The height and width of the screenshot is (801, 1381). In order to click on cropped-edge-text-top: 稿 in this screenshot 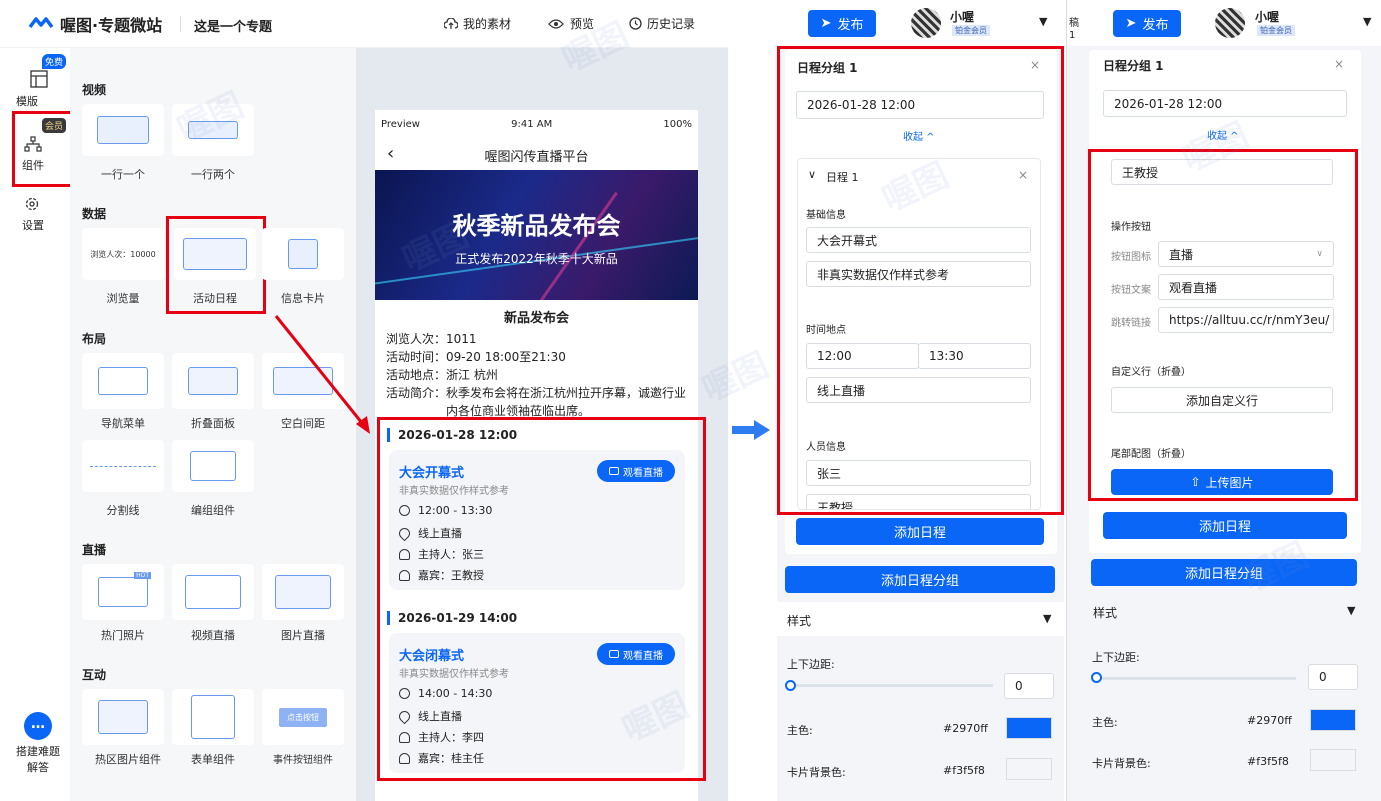, I will do `click(1074, 23)`.